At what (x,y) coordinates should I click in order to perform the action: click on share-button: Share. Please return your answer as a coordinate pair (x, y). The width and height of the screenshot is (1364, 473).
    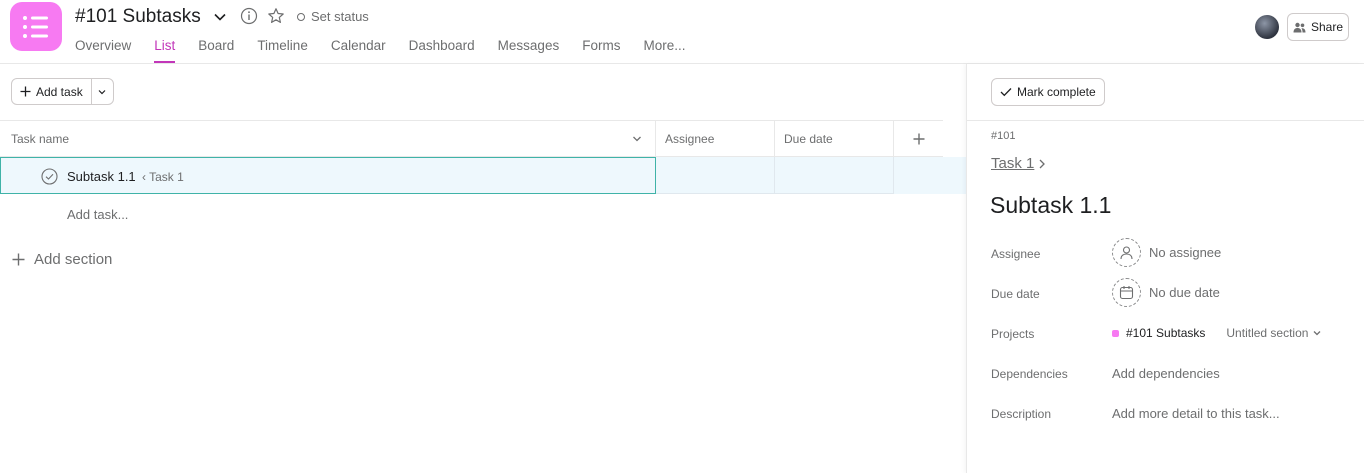
    Looking at the image, I should click on (1318, 27).